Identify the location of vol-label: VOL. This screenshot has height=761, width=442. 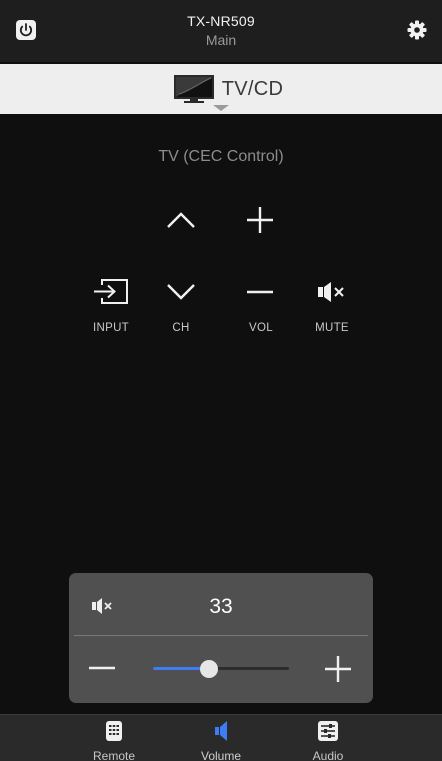
(261, 328).